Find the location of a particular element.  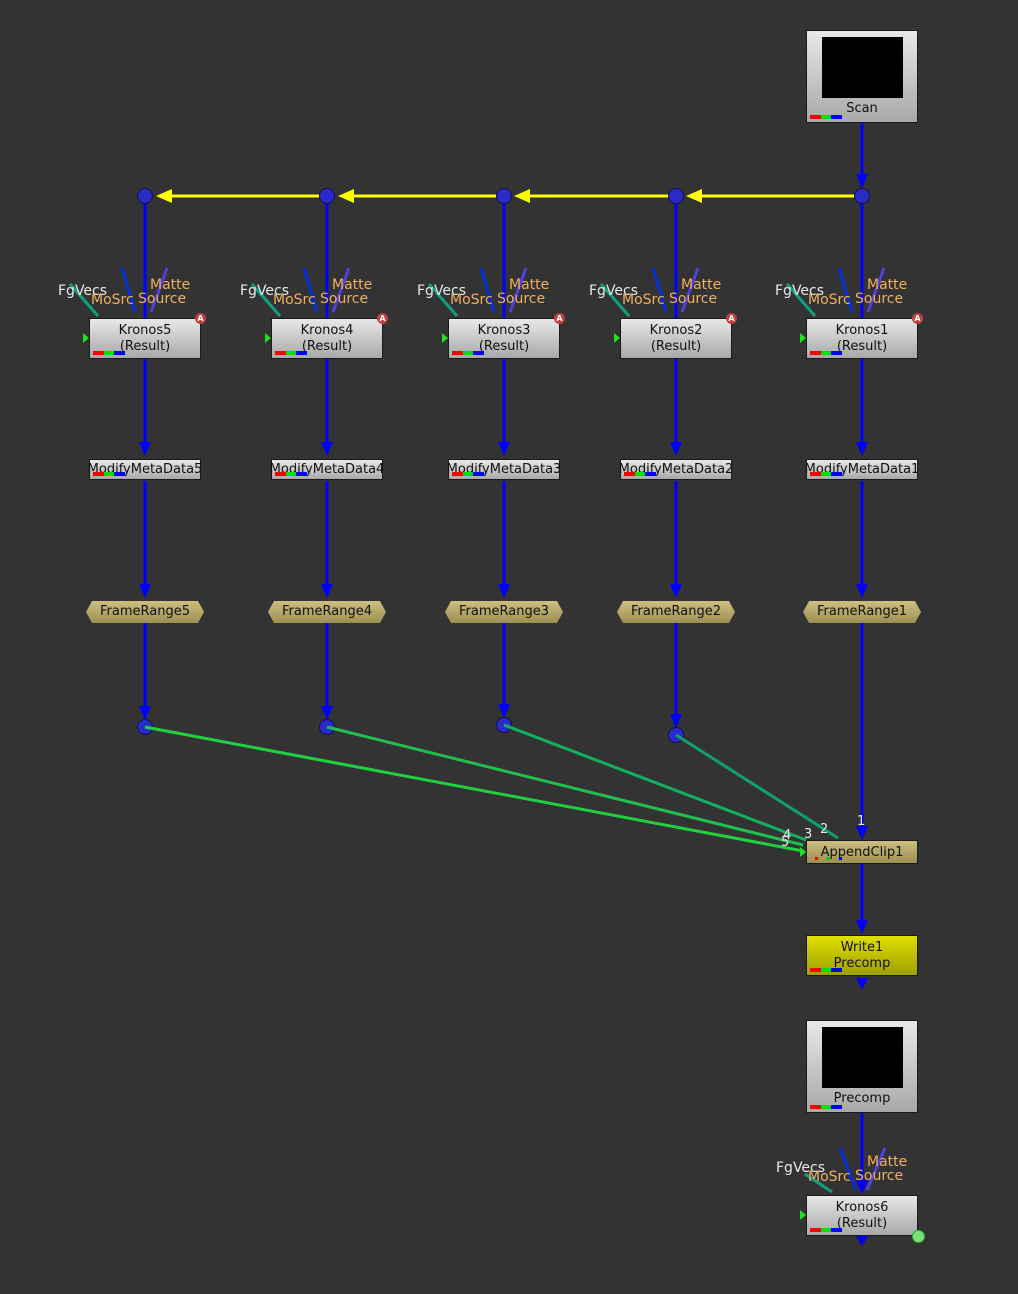

write-node: Write1 Precomp is located at coordinates (862, 955).